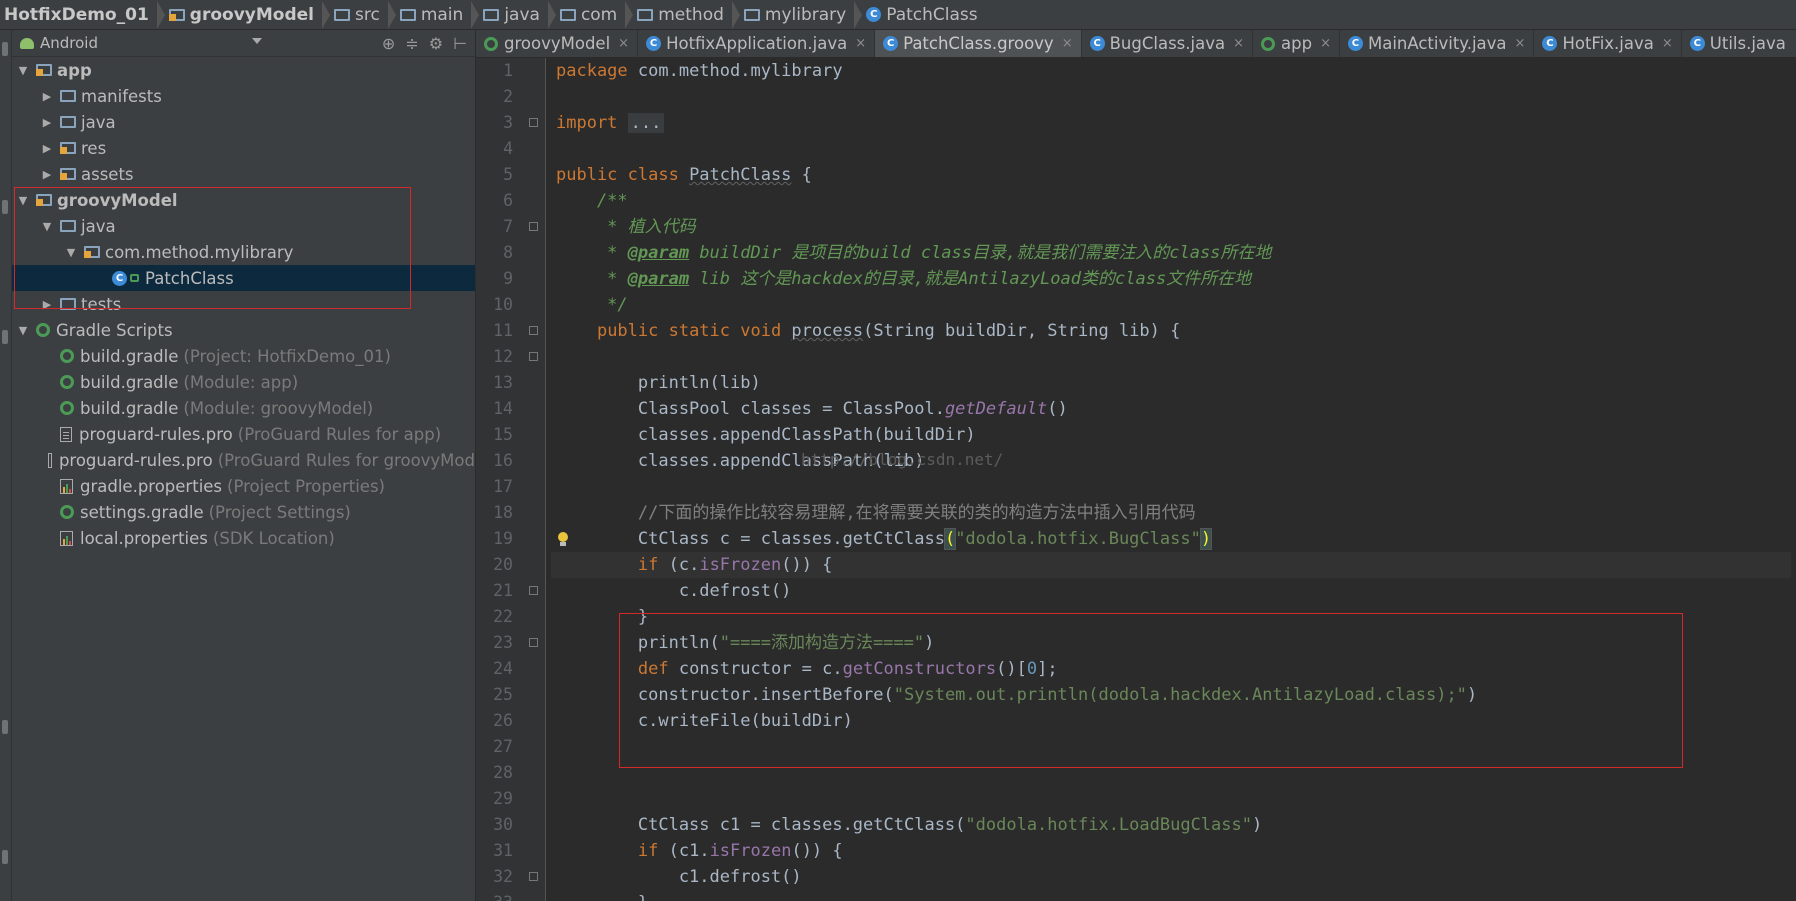  What do you see at coordinates (1608, 43) in the screenshot?
I see `editor-tab: C HotFix.java ×` at bounding box center [1608, 43].